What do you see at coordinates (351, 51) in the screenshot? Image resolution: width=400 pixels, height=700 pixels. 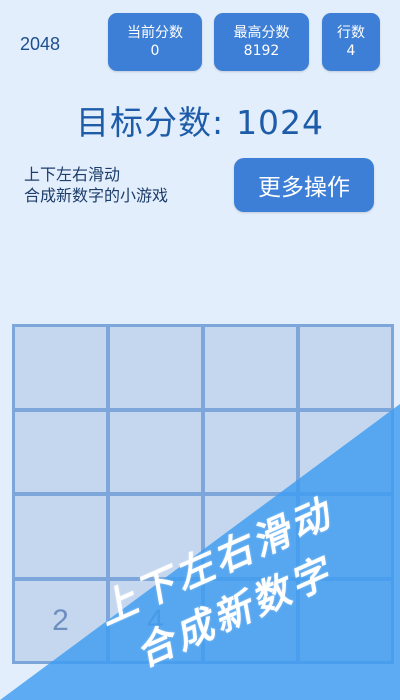 I see `rows-value: 4` at bounding box center [351, 51].